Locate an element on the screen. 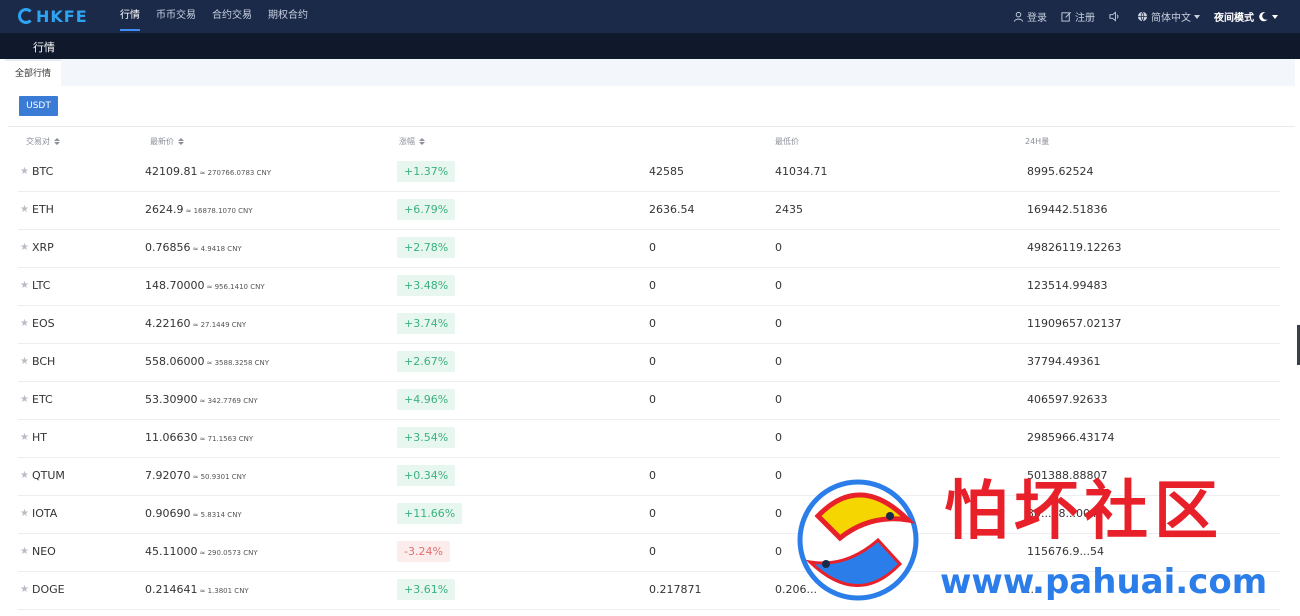 The height and width of the screenshot is (616, 1300). pair-name: IOTA is located at coordinates (45, 513).